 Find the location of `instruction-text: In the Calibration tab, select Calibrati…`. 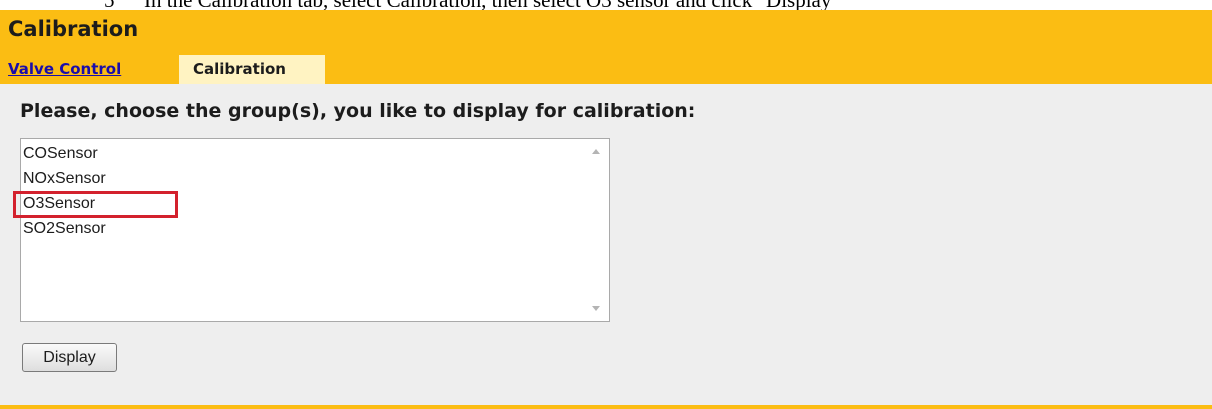

instruction-text: In the Calibration tab, select Calibrati… is located at coordinates (492, 5).